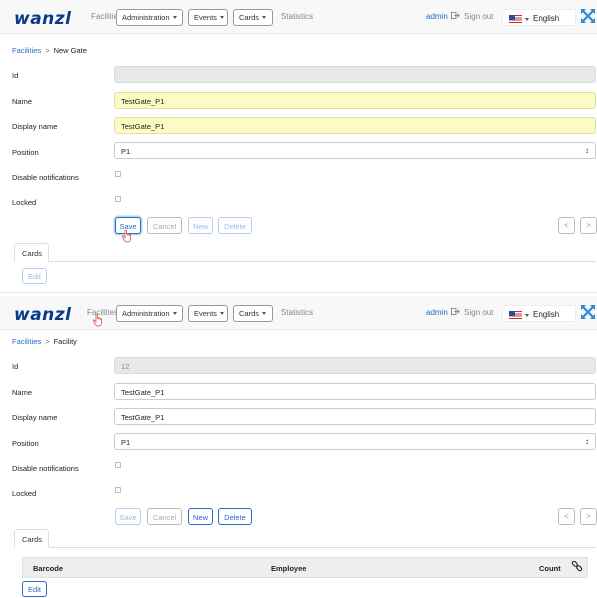  Describe the element at coordinates (550, 568) in the screenshot. I see `column-header-count: Count` at that location.